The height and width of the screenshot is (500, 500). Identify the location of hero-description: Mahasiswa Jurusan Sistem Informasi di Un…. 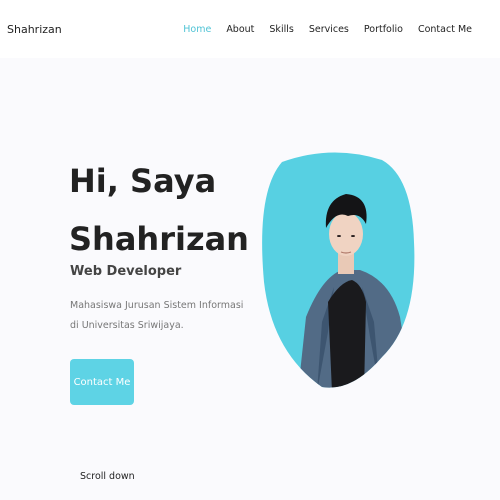
(157, 315).